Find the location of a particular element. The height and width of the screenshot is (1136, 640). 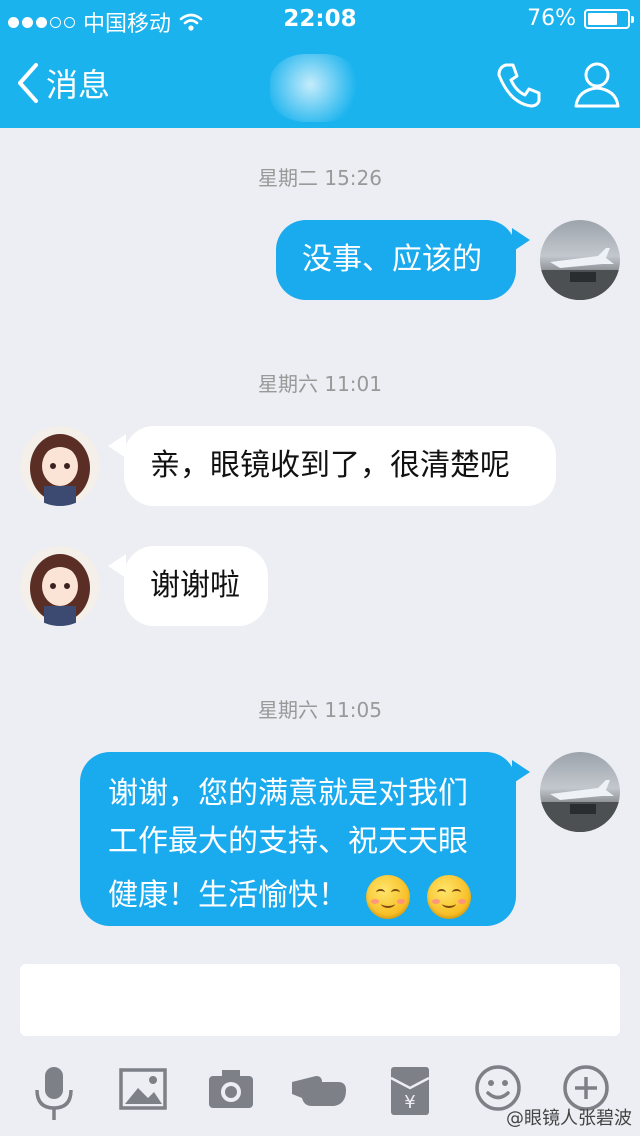

status-right: 76% is located at coordinates (580, 18).